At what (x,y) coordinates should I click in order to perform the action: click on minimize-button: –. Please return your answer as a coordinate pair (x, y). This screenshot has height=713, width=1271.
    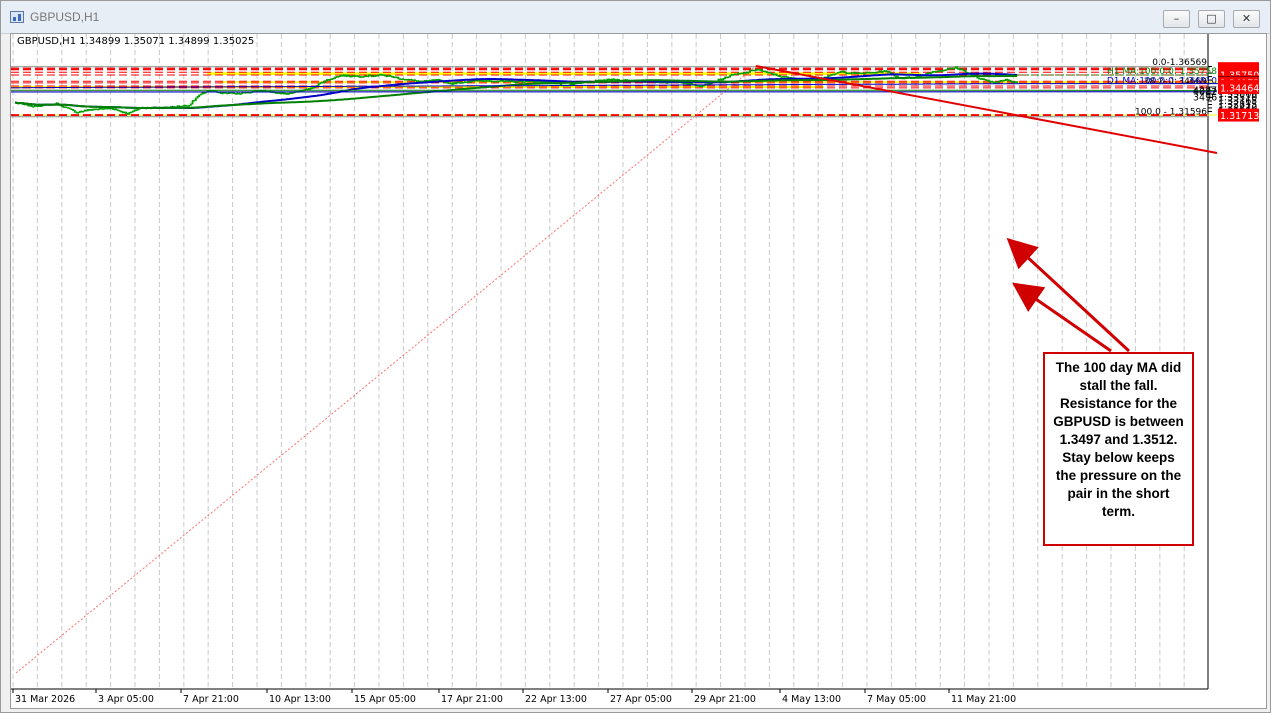
    Looking at the image, I should click on (1176, 19).